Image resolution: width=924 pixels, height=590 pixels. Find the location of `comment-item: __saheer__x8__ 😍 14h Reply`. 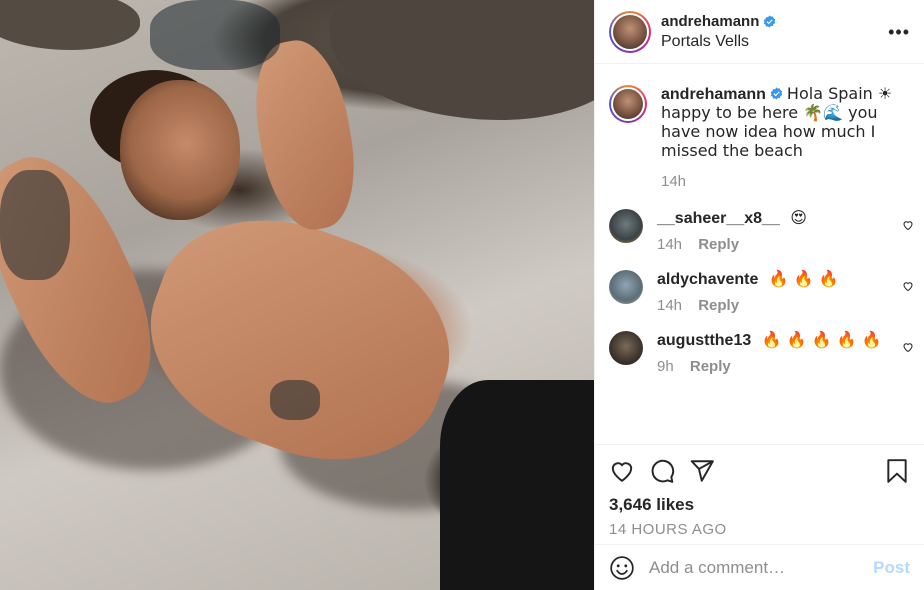

comment-item: __saheer__x8__ 😍 14h Reply is located at coordinates (759, 231).